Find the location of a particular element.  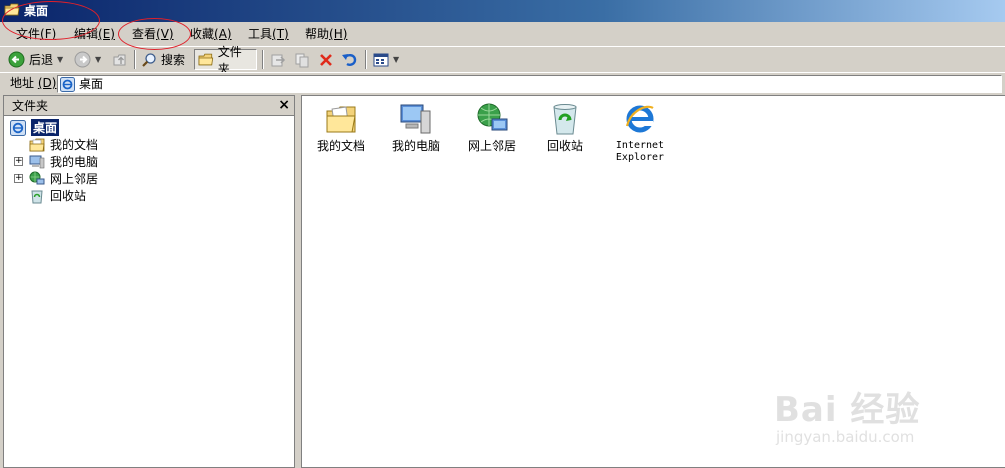

delete-x-icon is located at coordinates (326, 59).